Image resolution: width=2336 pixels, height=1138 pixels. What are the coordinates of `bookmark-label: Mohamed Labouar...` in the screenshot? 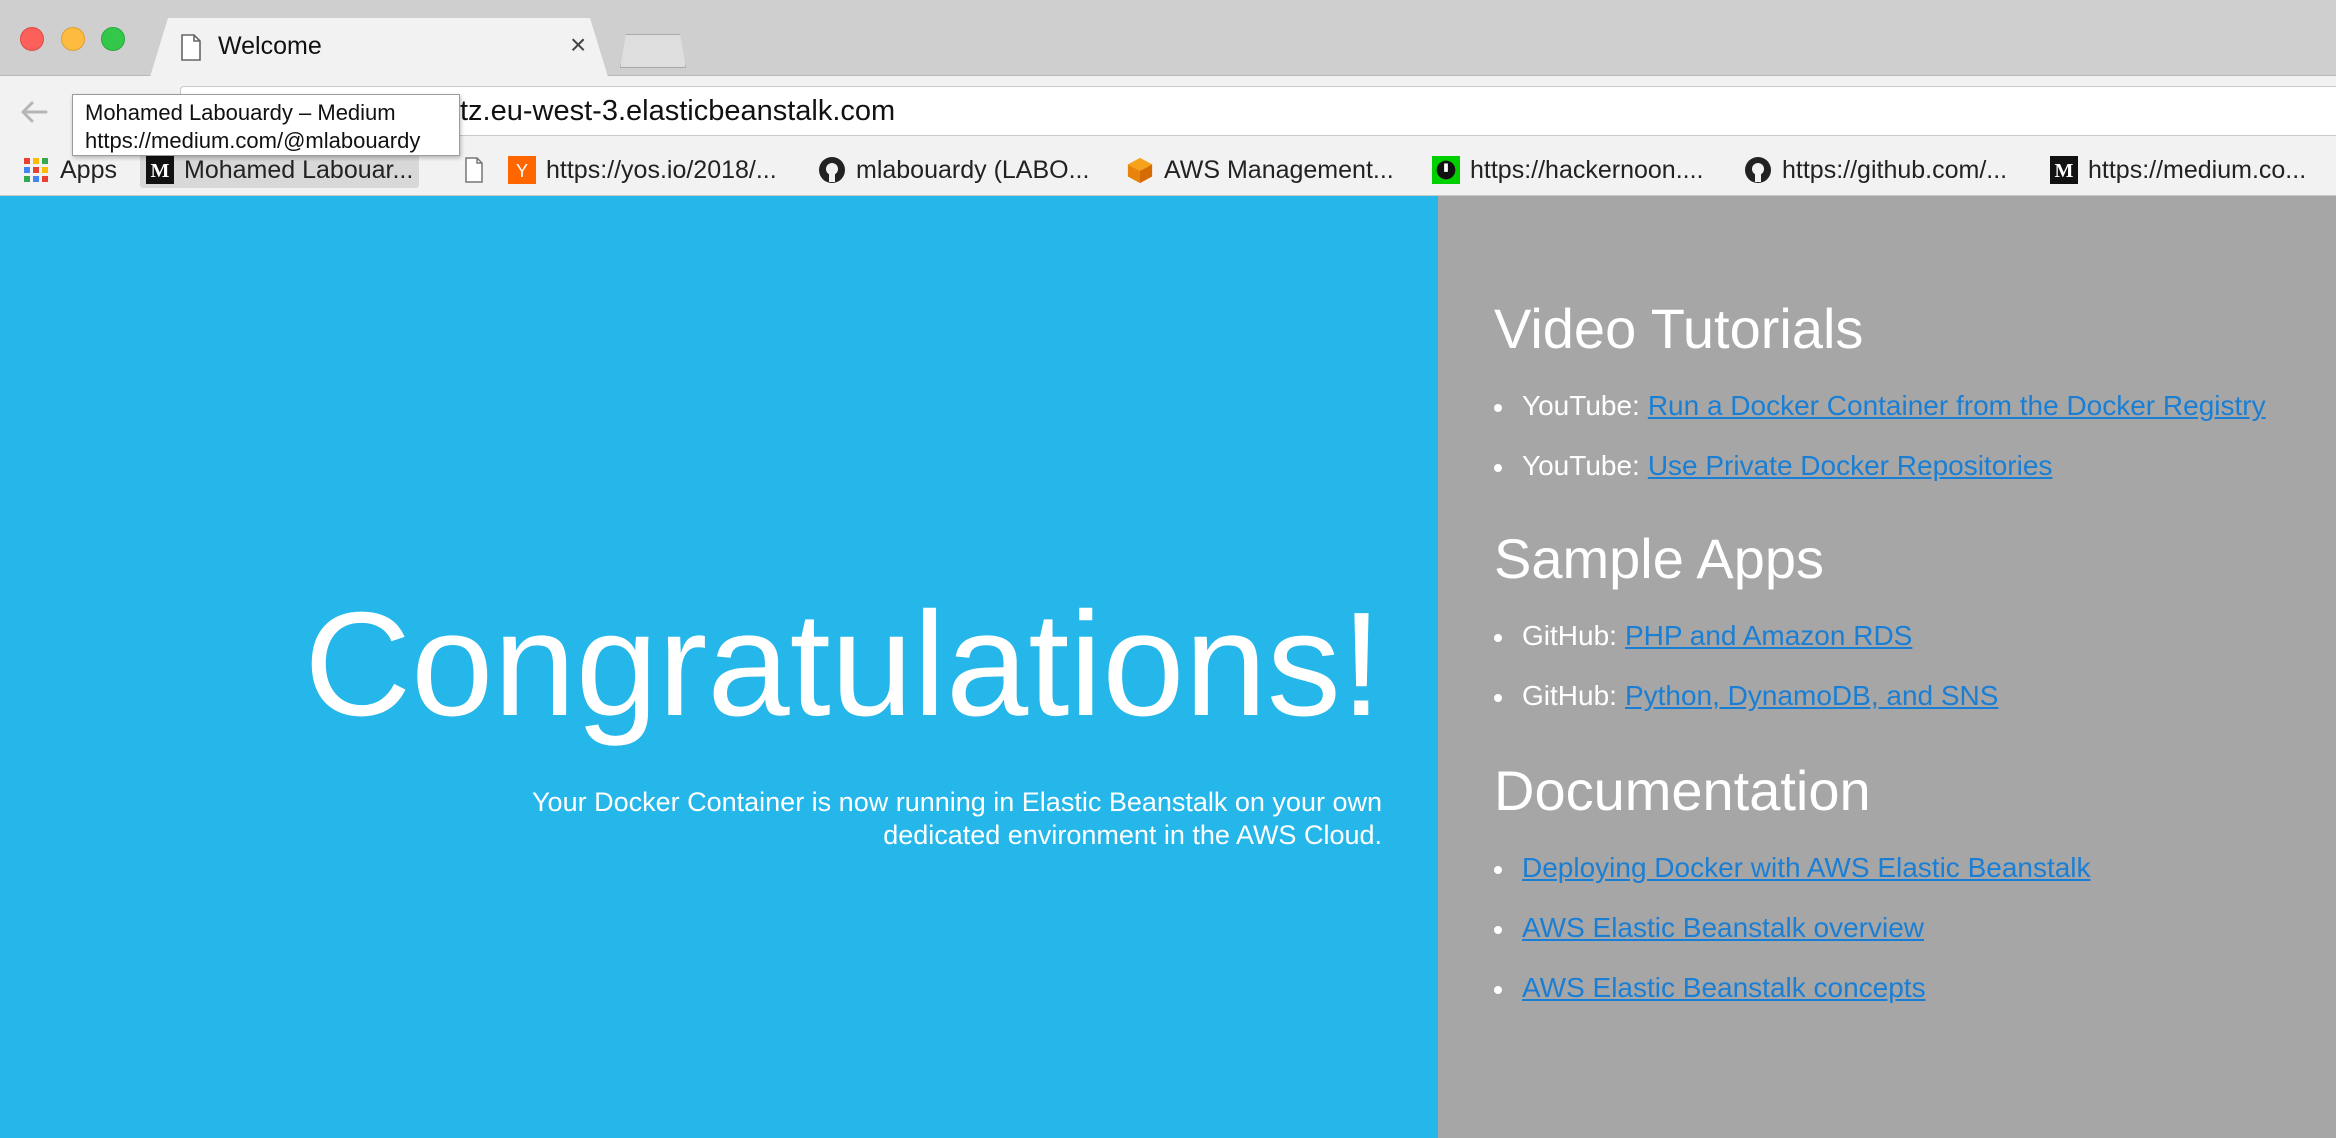 It's located at (299, 169).